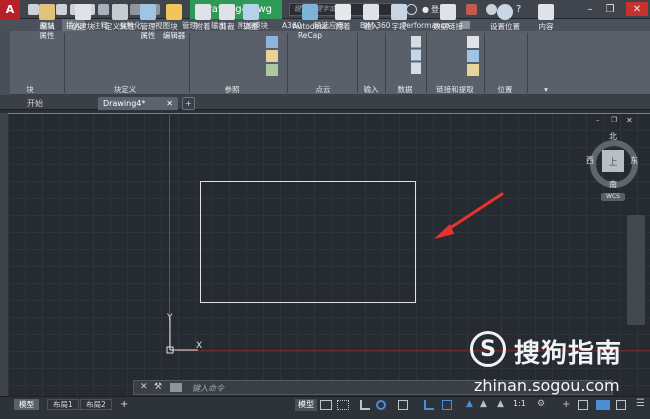 The image size is (650, 419). Describe the element at coordinates (600, 120) in the screenshot. I see `viewport-minimize-icon: –` at that location.